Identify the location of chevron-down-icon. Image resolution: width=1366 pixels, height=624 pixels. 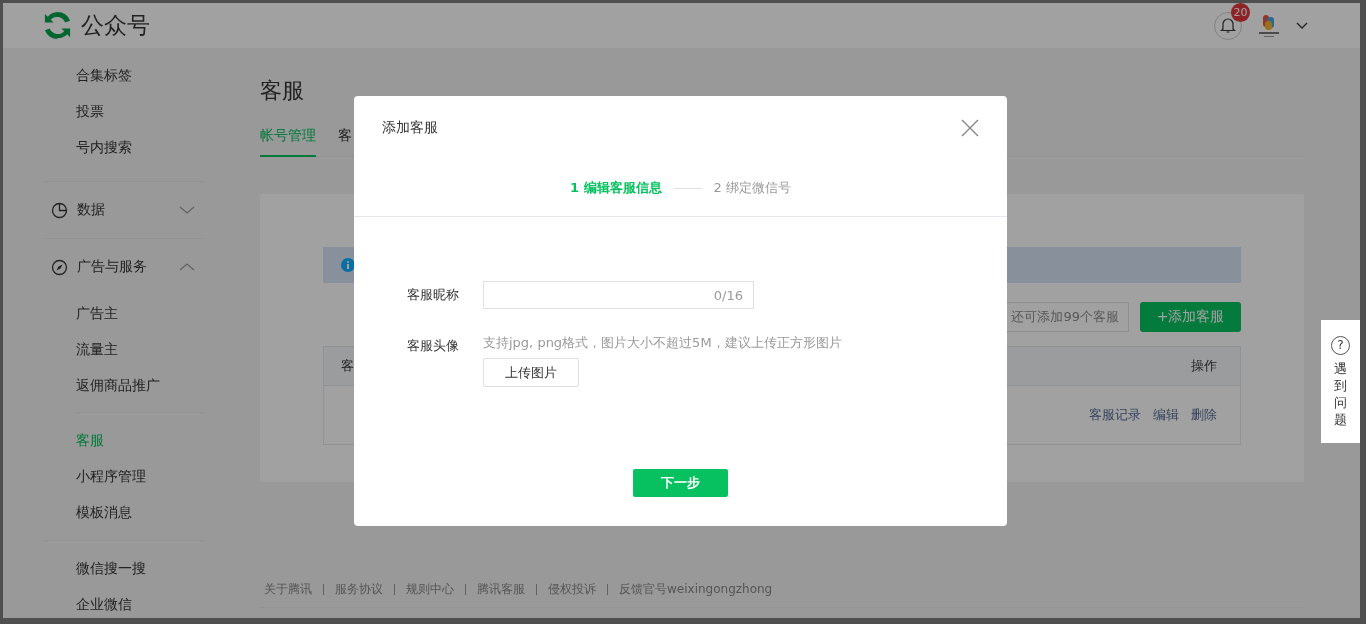
(1302, 25).